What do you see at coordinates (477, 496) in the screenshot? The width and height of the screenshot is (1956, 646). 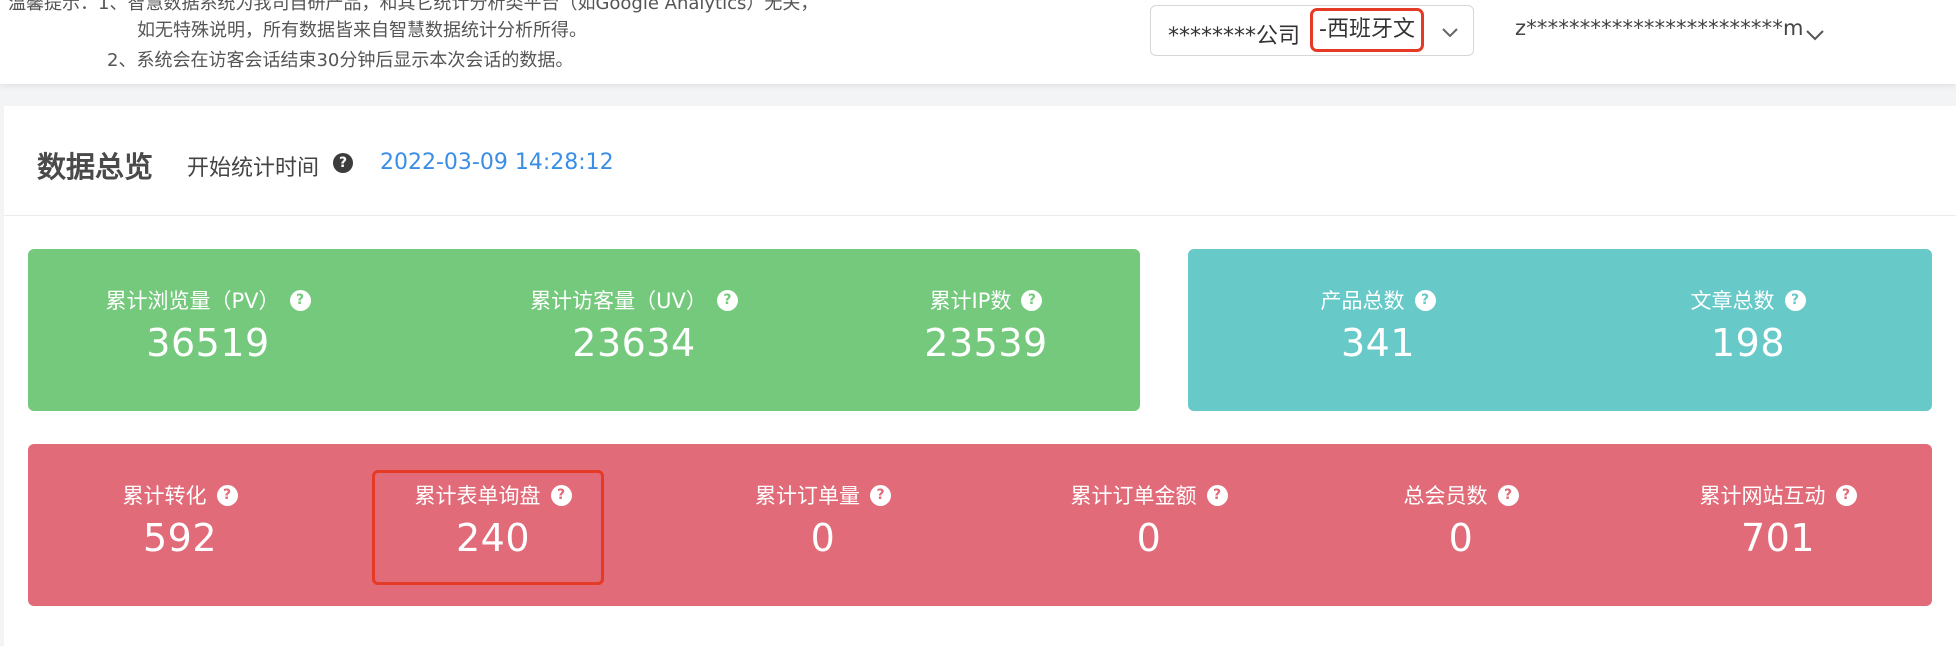 I see `stat-label: 累计表单询盘` at bounding box center [477, 496].